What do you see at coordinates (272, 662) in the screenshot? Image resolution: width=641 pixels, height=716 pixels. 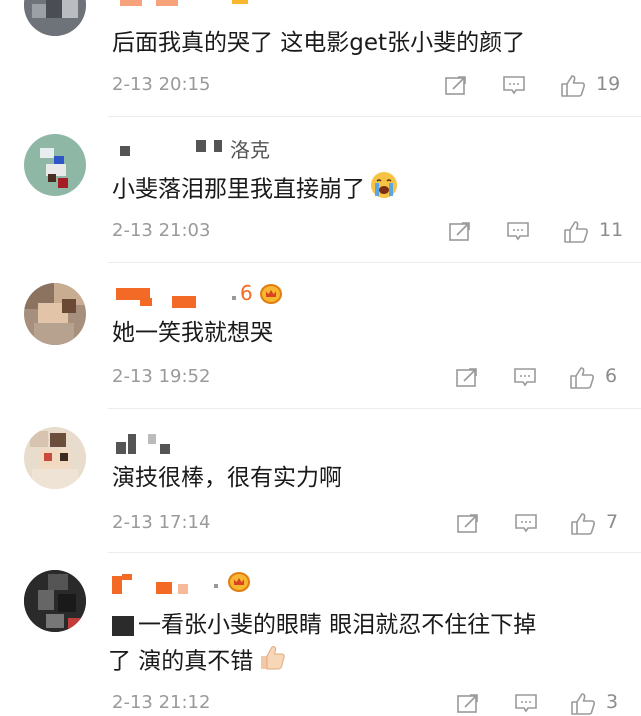 I see `thumbs-up-emoji-icon` at bounding box center [272, 662].